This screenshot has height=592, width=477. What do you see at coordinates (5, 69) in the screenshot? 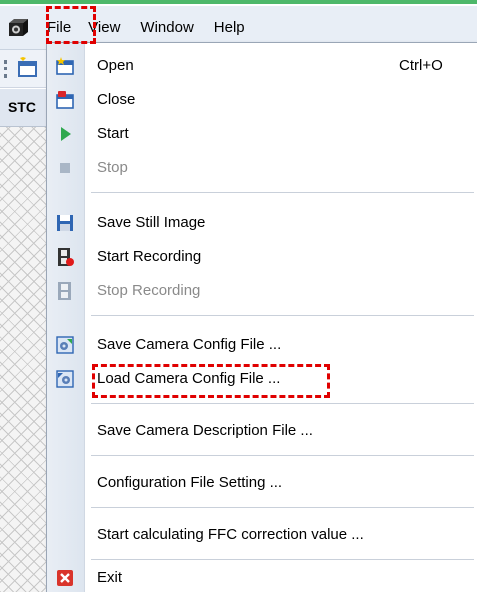
I see `toolbar-grip` at bounding box center [5, 69].